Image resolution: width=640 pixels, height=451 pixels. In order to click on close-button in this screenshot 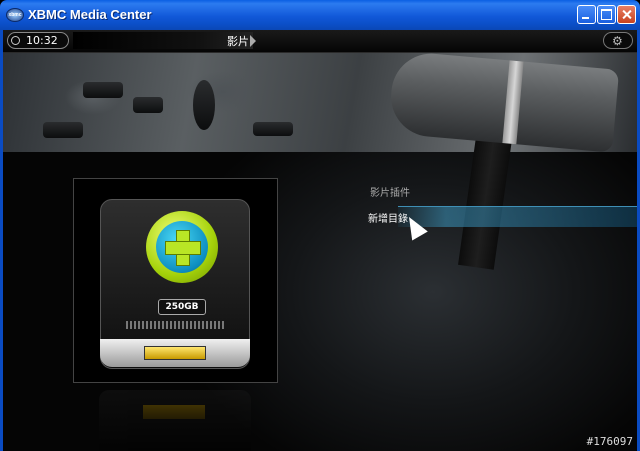, I will do `click(626, 14)`.